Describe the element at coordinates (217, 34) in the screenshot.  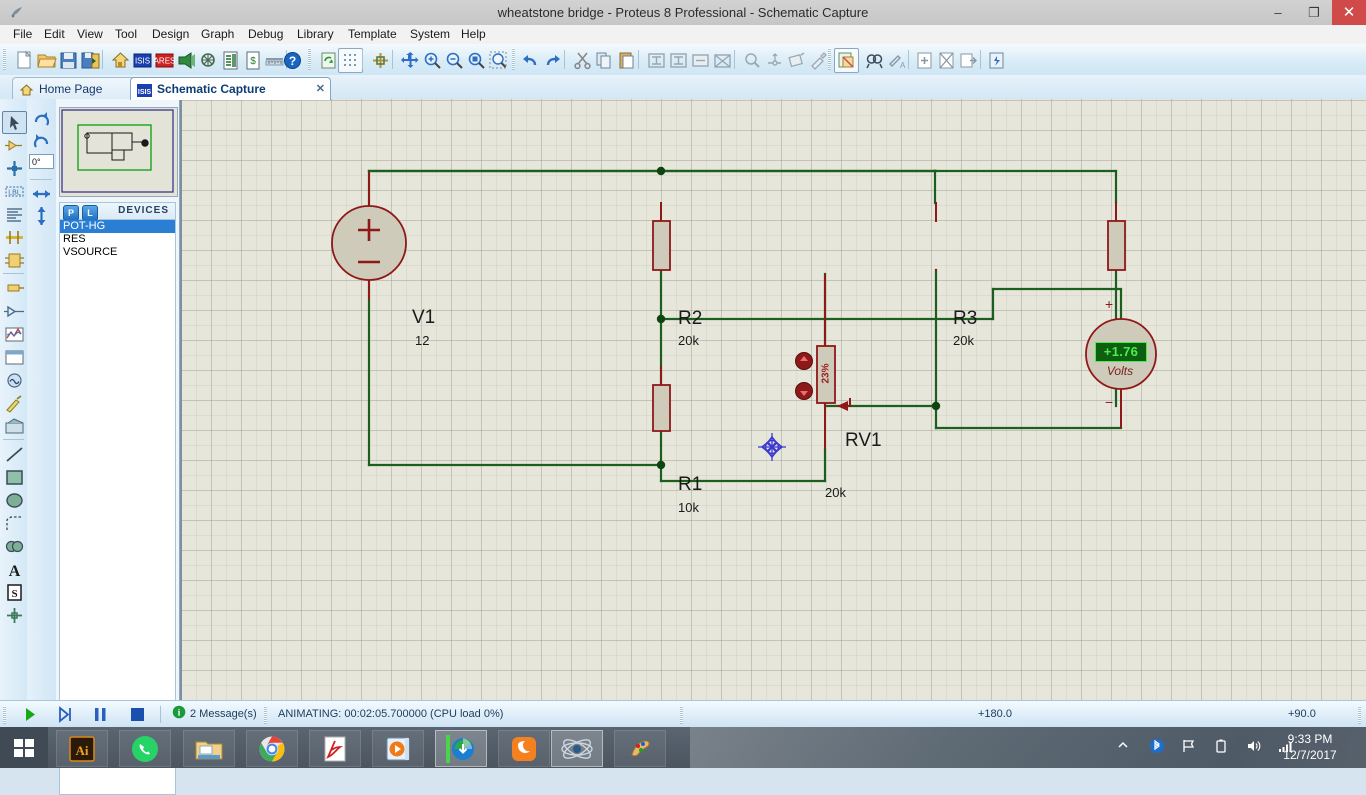
I see `menu-graph: Graph` at that location.